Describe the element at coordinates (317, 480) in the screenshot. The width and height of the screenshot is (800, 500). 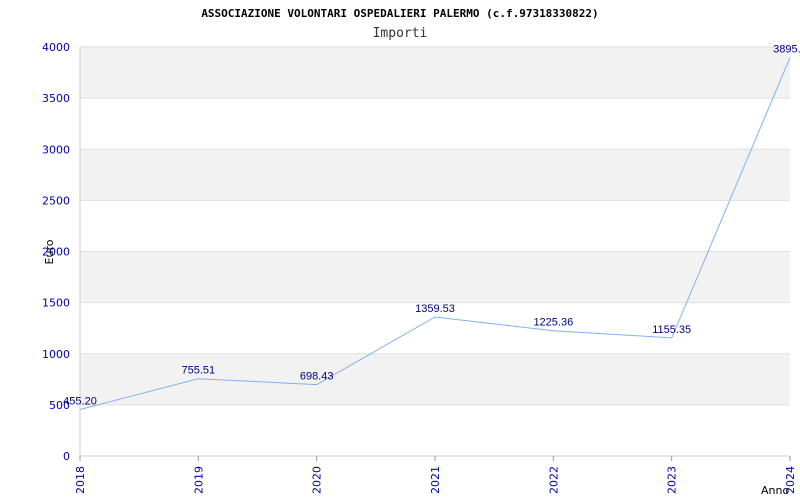
I see `x-tick-label: 2020` at that location.